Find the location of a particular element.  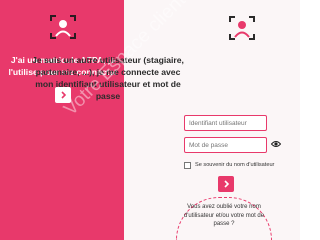

remember-checkbox is located at coordinates (187, 165).